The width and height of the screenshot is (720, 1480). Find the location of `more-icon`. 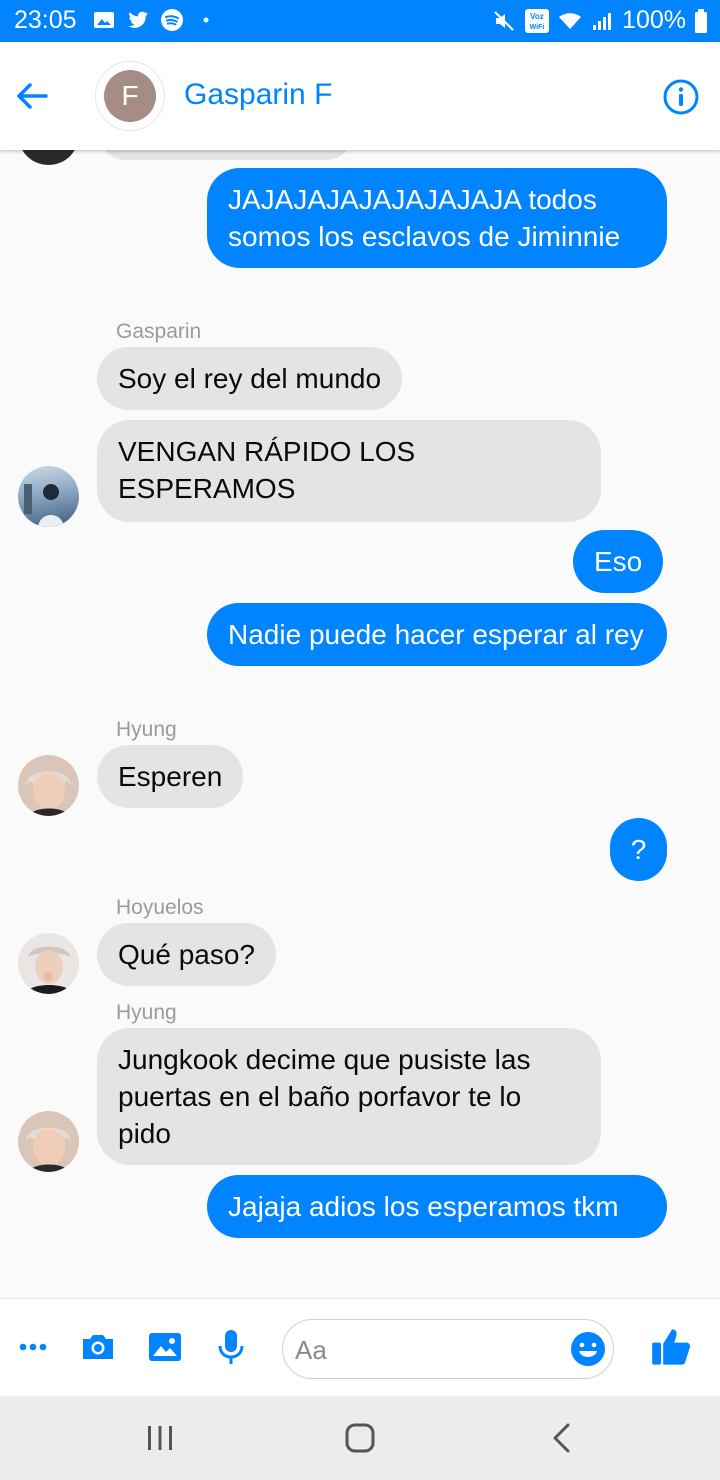

more-icon is located at coordinates (34, 1347).